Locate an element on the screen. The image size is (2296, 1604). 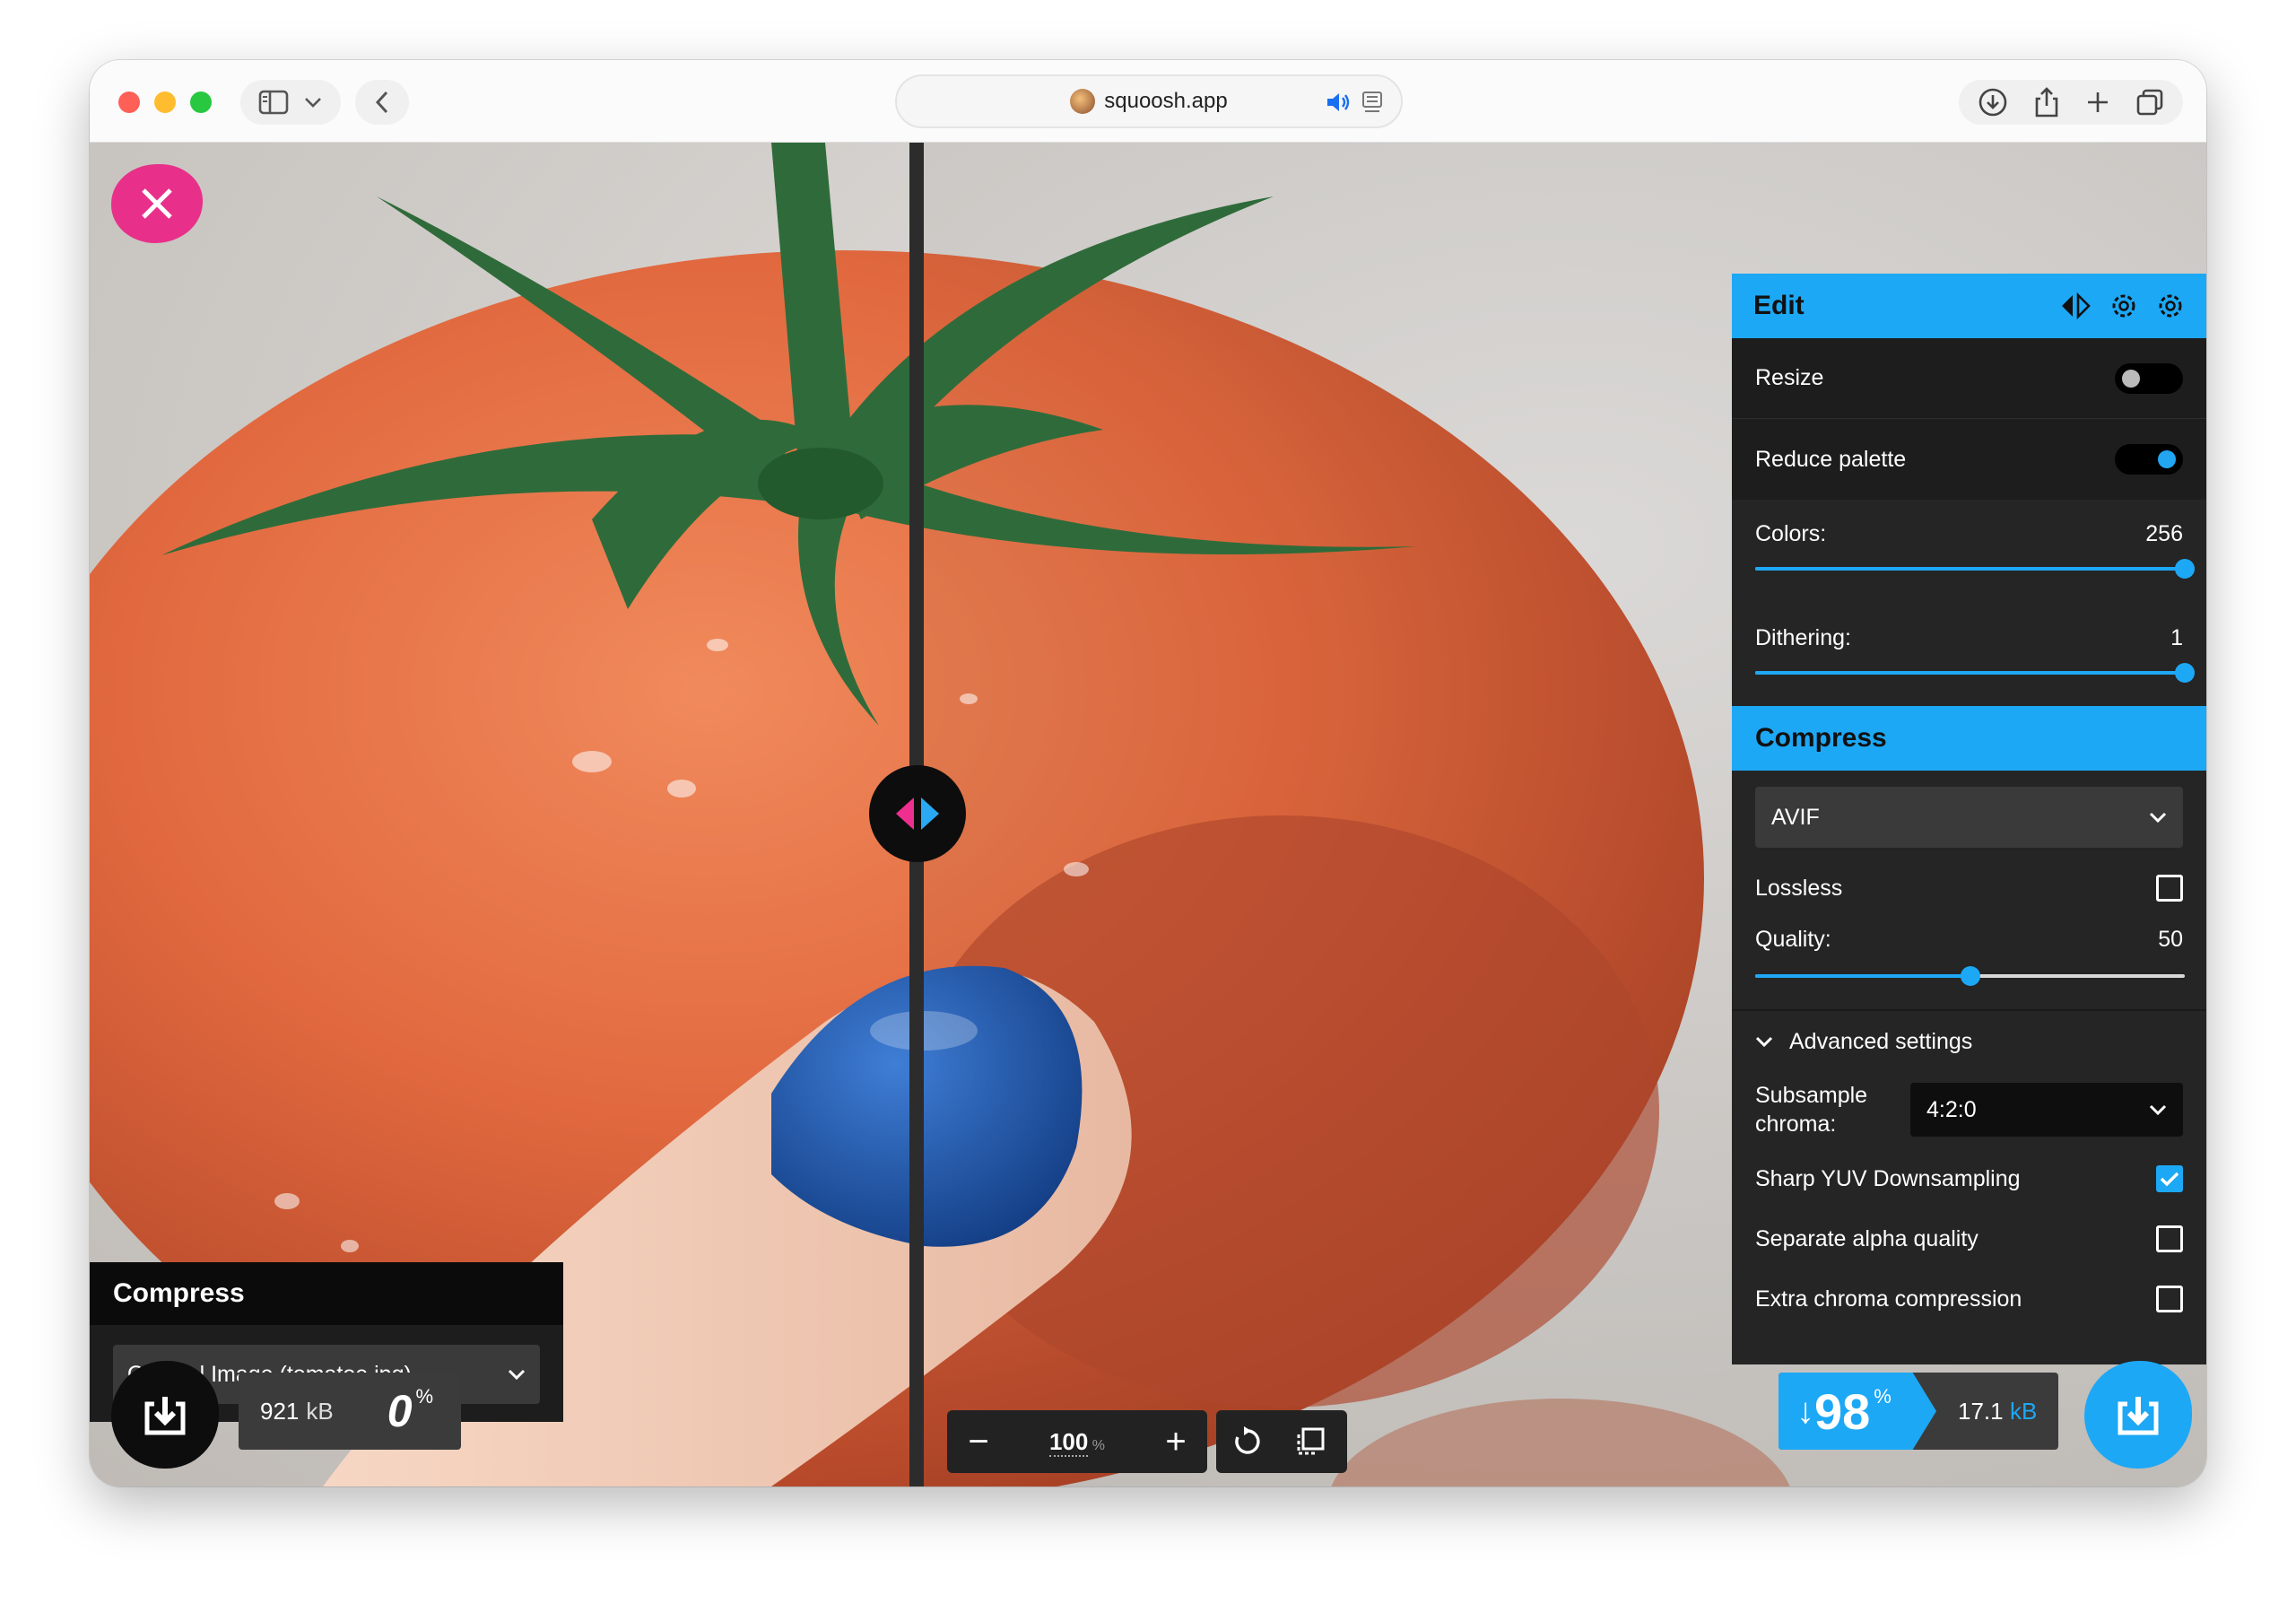
rotate-icon is located at coordinates (1247, 1440).